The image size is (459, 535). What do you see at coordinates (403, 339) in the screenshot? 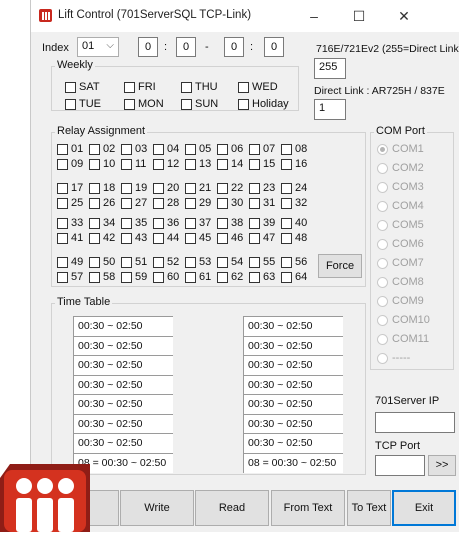
I see `com-radio-com11: COM11` at bounding box center [403, 339].